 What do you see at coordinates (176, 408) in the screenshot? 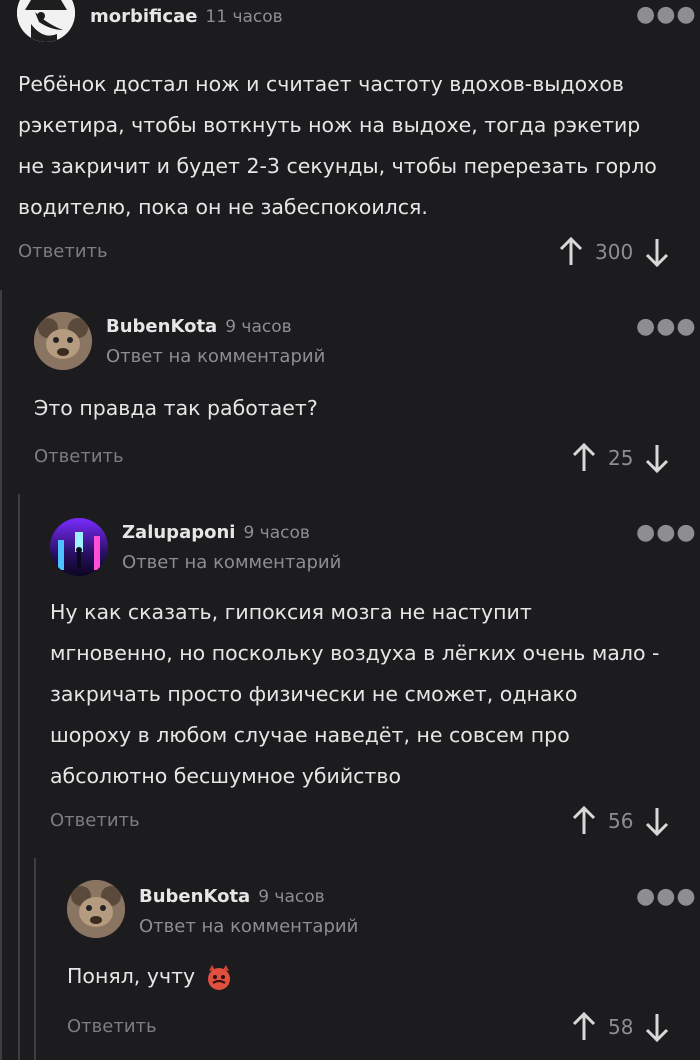
I see `comment-text: Это правда так работает?` at bounding box center [176, 408].